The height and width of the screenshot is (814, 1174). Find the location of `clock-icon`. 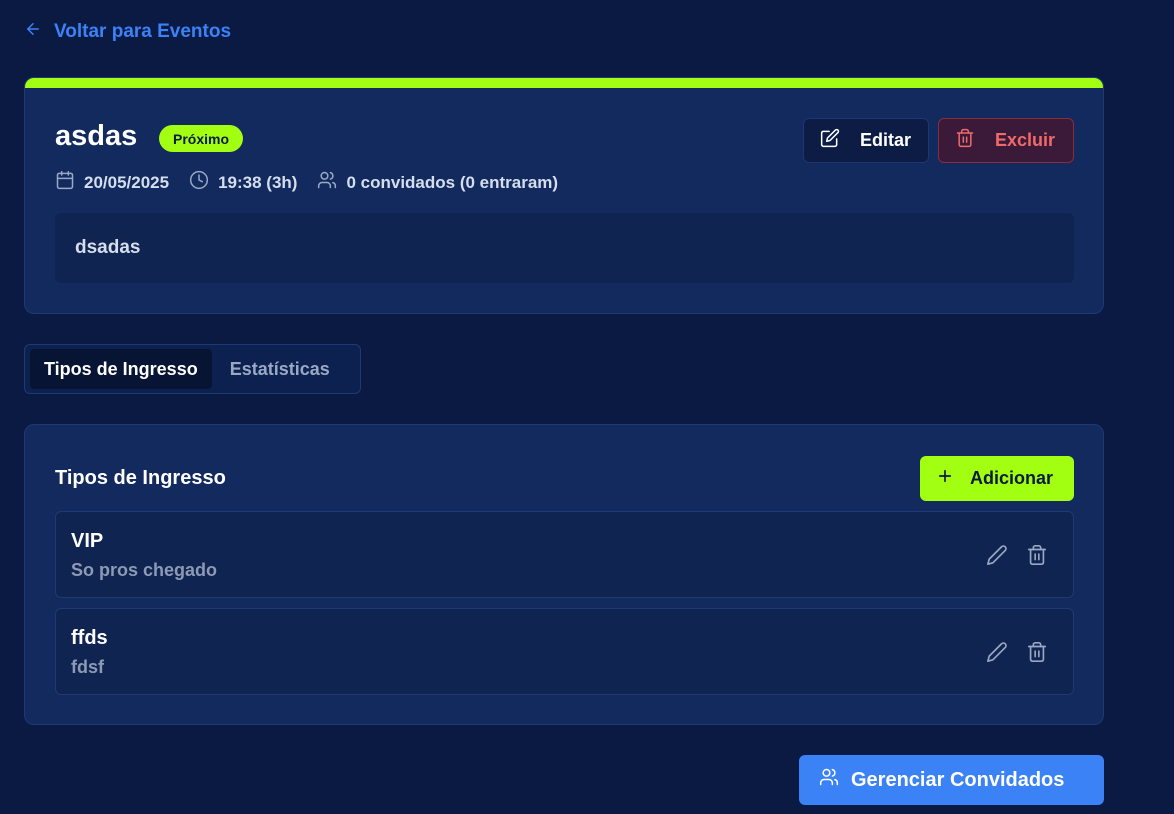

clock-icon is located at coordinates (199, 182).